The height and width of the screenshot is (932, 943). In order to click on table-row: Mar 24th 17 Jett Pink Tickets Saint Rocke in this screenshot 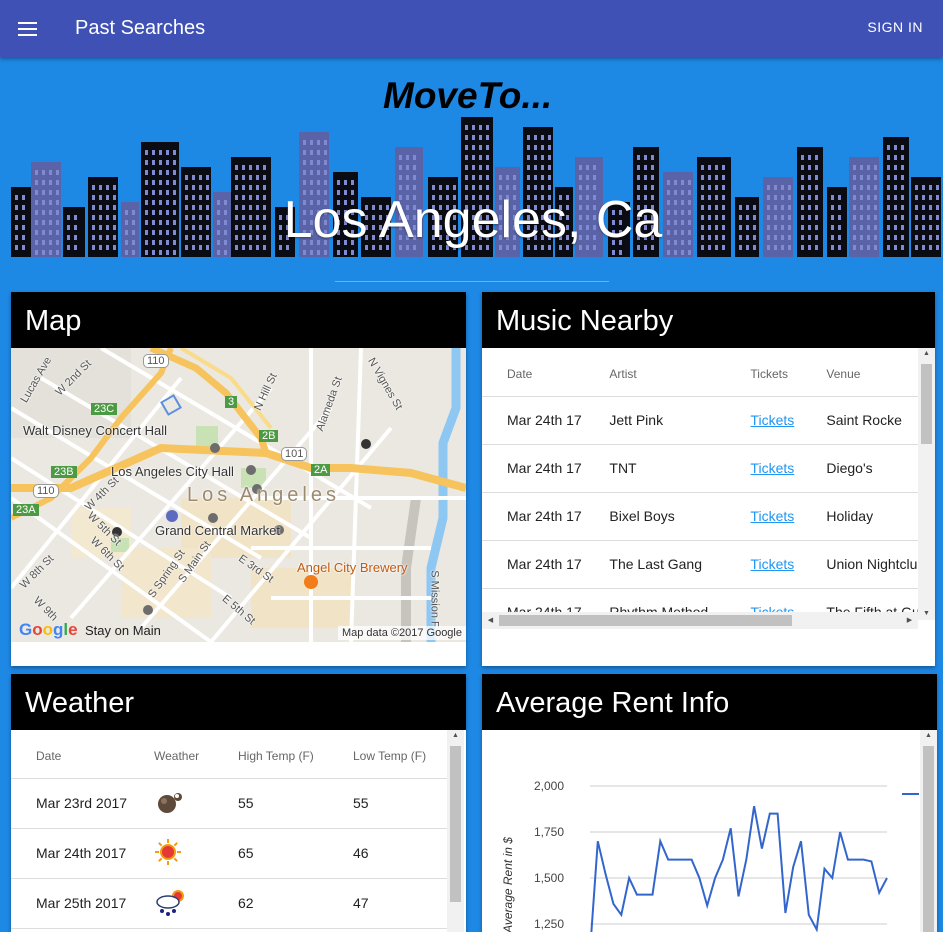, I will do `click(708, 420)`.